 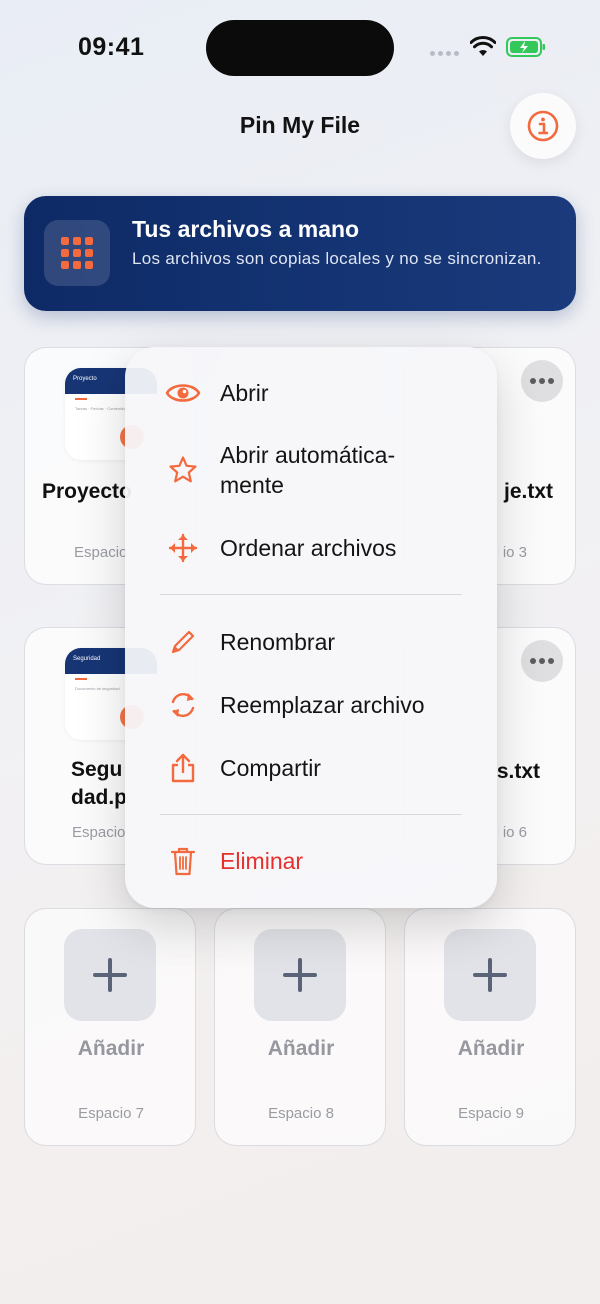 I want to click on info-button, so click(x=543, y=126).